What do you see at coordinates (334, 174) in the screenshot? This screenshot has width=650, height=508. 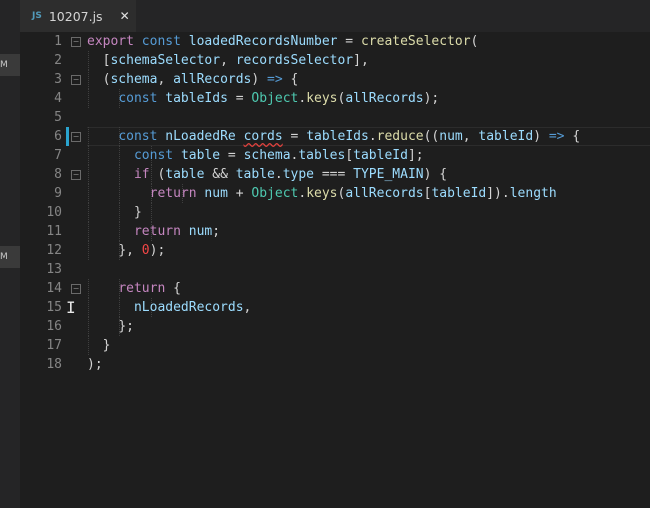 I see `code-token: ===` at bounding box center [334, 174].